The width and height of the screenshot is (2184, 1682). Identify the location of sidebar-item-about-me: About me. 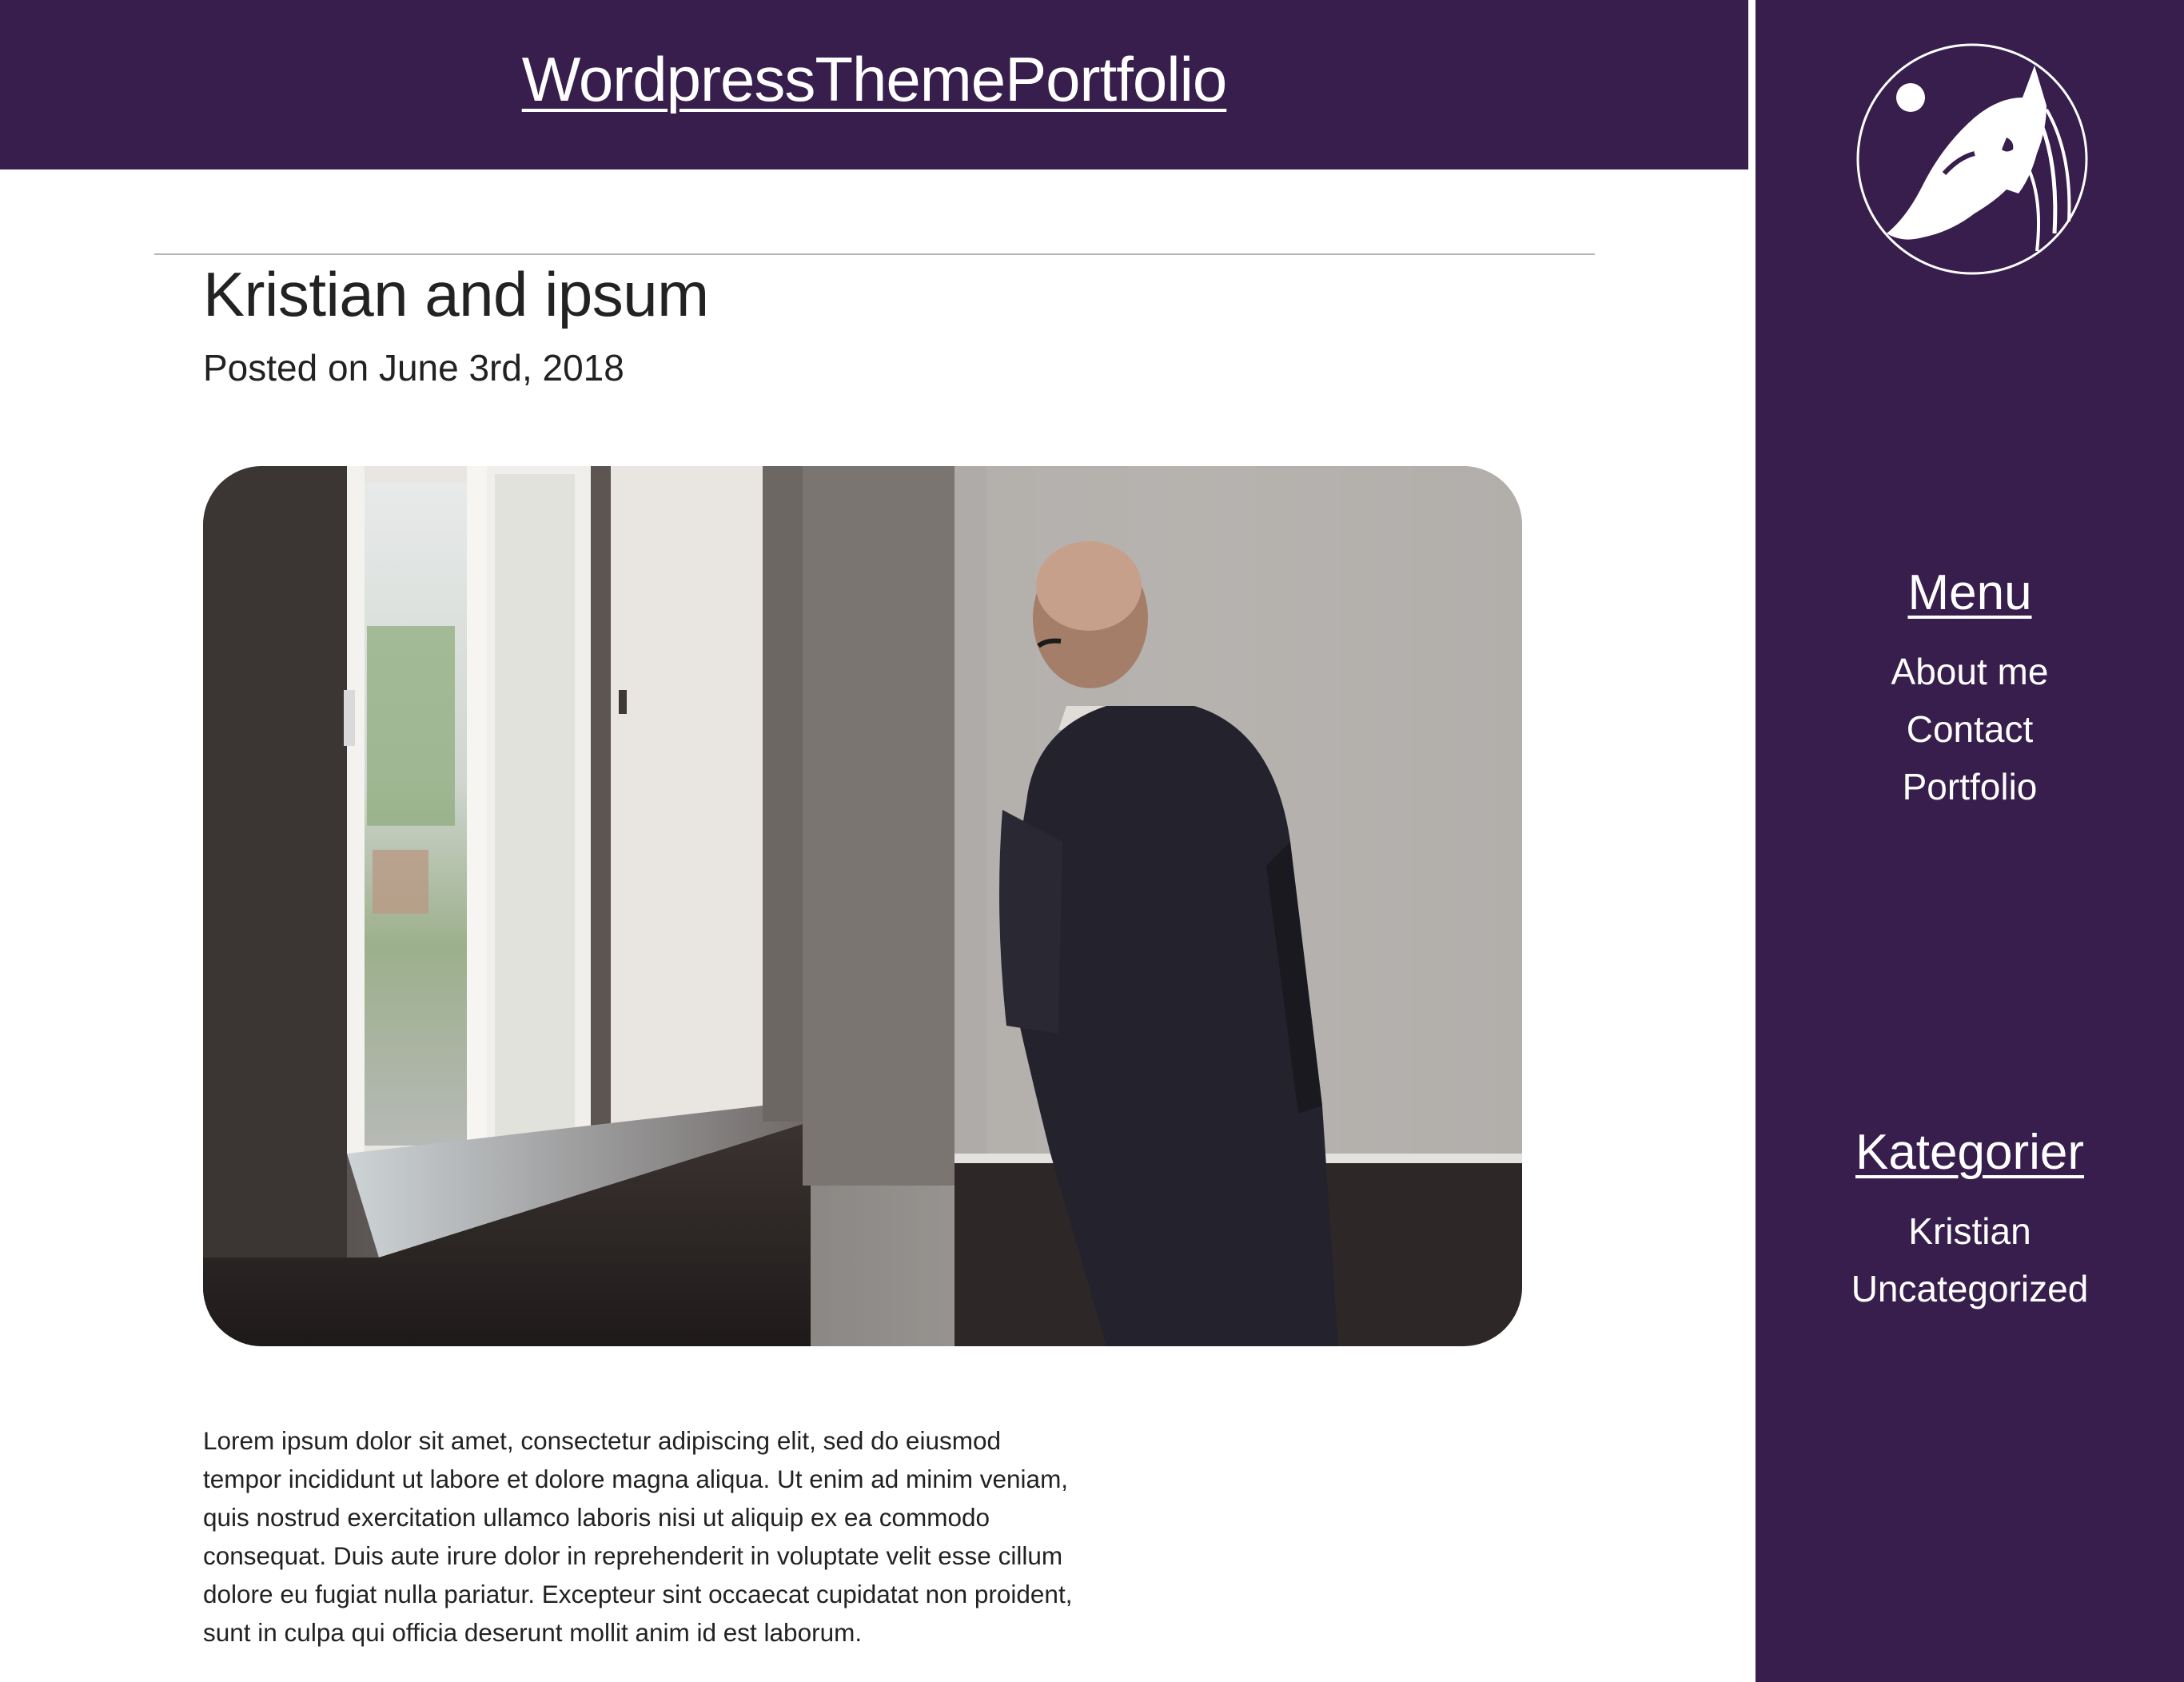
(1970, 671).